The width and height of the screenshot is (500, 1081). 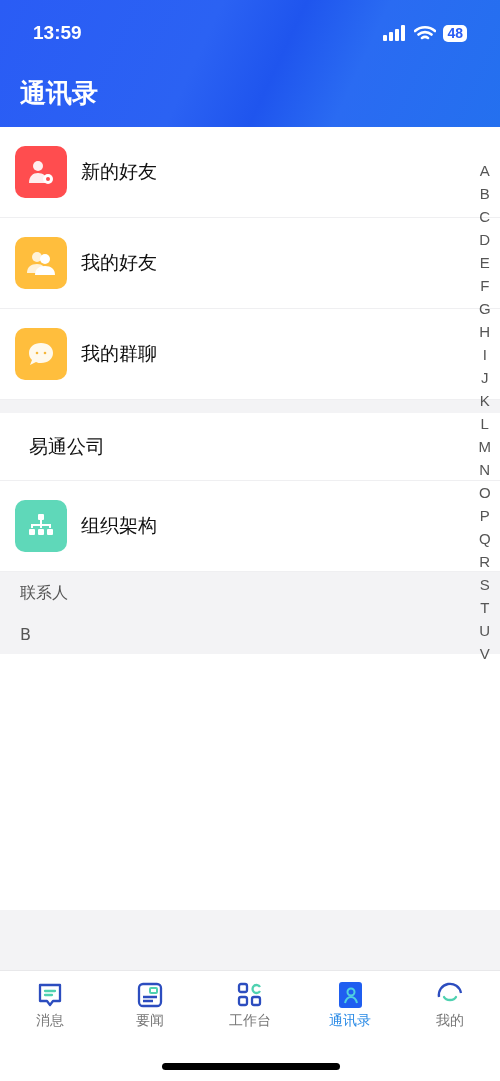 I want to click on index-letter: P, so click(x=484, y=515).